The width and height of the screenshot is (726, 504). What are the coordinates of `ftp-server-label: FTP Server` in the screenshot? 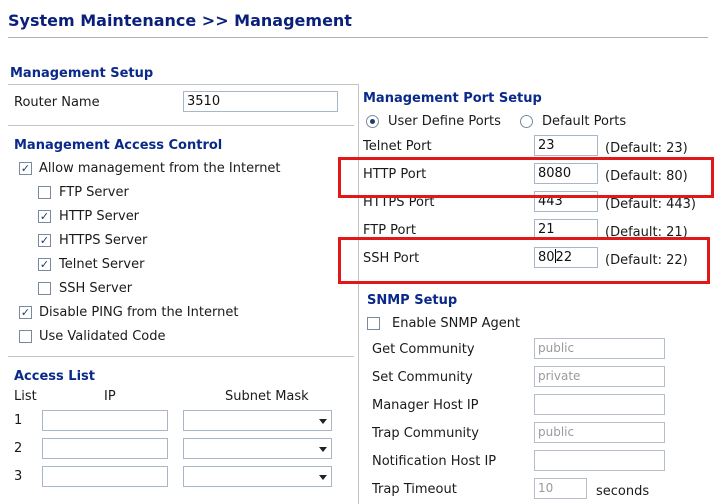 It's located at (94, 192).